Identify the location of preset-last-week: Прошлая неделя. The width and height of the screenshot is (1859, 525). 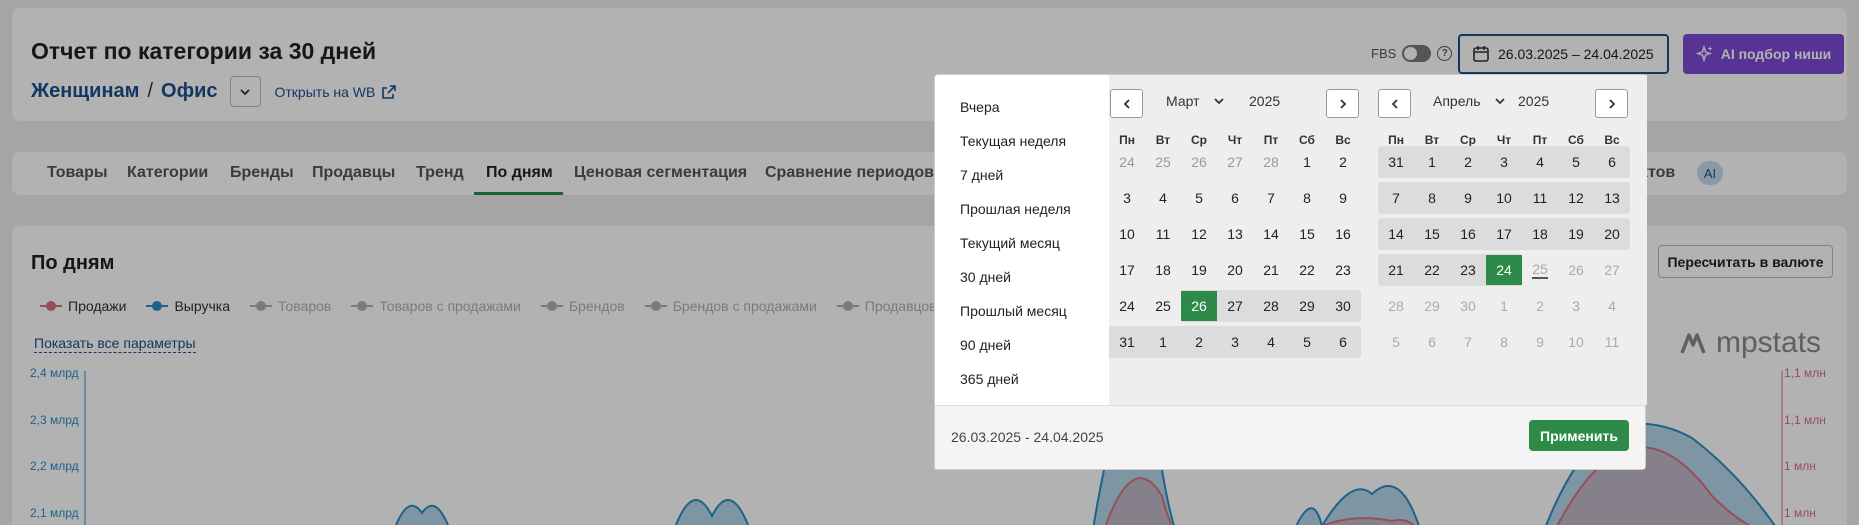
(1015, 209).